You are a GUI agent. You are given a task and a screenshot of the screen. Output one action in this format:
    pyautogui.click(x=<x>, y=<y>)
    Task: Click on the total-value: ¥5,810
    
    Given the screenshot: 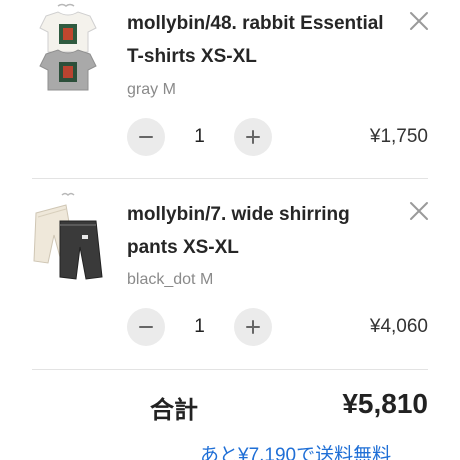 What is the action you would take?
    pyautogui.click(x=385, y=403)
    